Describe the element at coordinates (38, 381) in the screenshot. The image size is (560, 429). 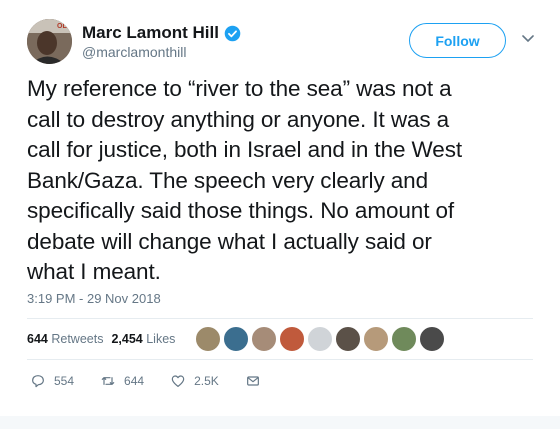
I see `reply-icon` at that location.